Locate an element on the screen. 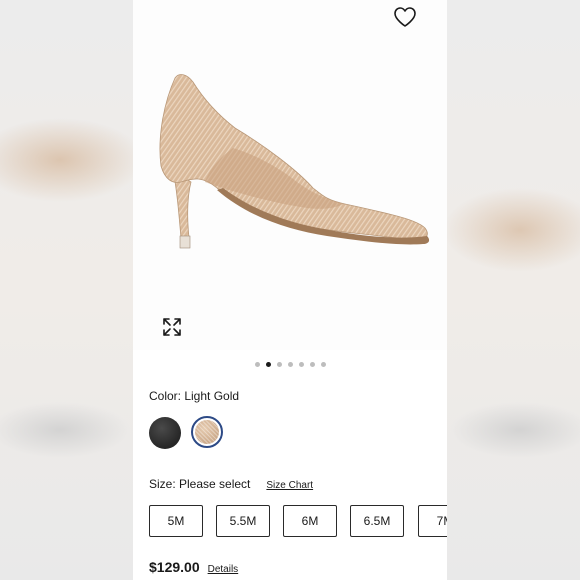 Image resolution: width=580 pixels, height=580 pixels. product-image is located at coordinates (294, 161).